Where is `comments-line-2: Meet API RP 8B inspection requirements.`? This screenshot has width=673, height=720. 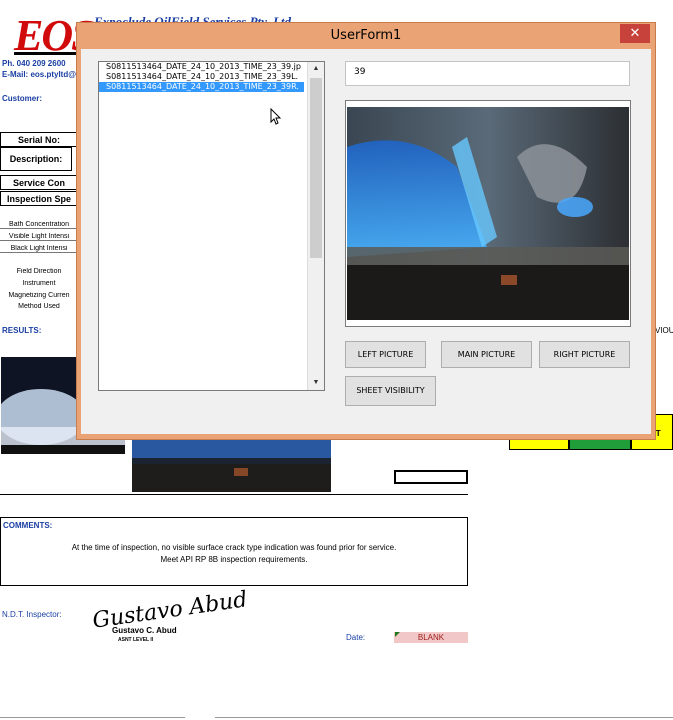
comments-line-2: Meet API RP 8B inspection requirements. is located at coordinates (234, 559).